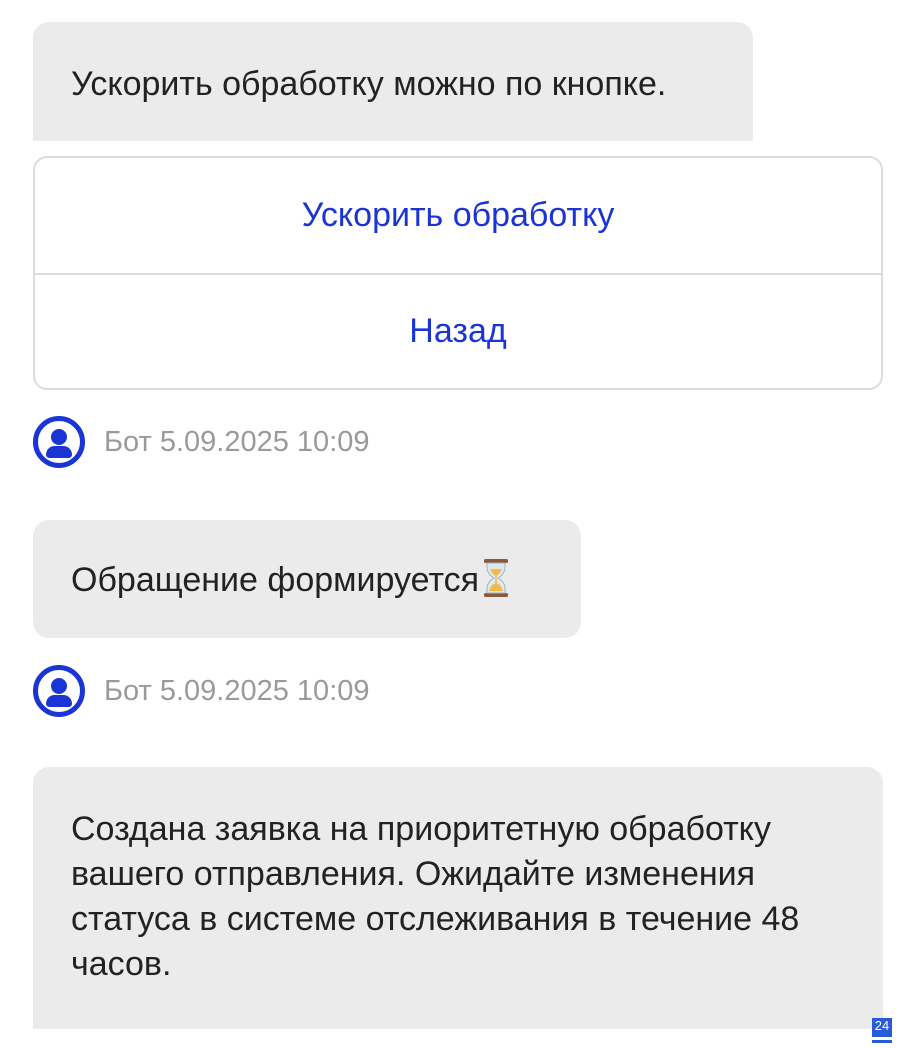 The width and height of the screenshot is (900, 1048). I want to click on corner-badge: 24, so click(882, 1029).